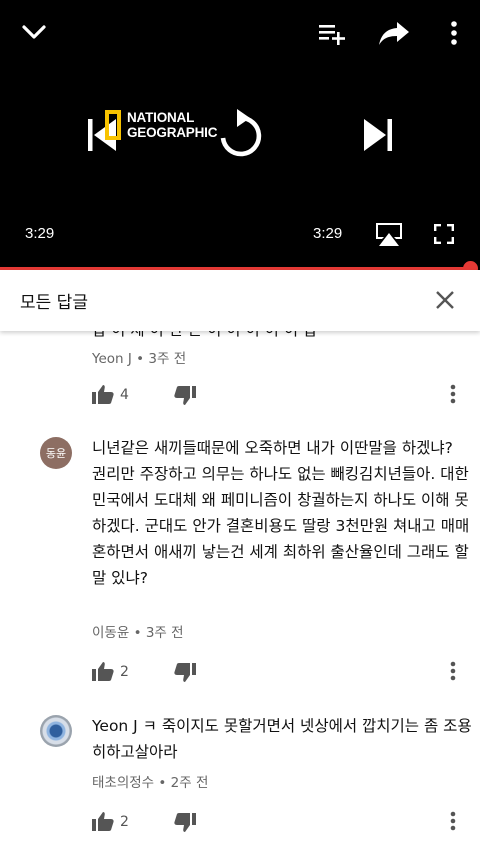  I want to click on fullscreen-icon, so click(444, 234).